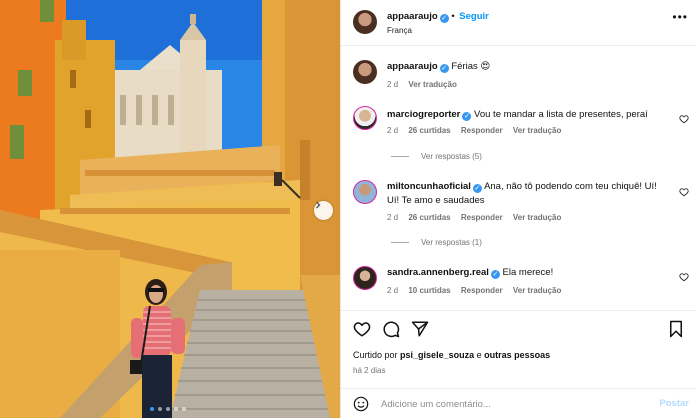 Image resolution: width=696 pixels, height=418 pixels. I want to click on post-header: appaaraujo ✓ • Seguir França •••, so click(518, 23).